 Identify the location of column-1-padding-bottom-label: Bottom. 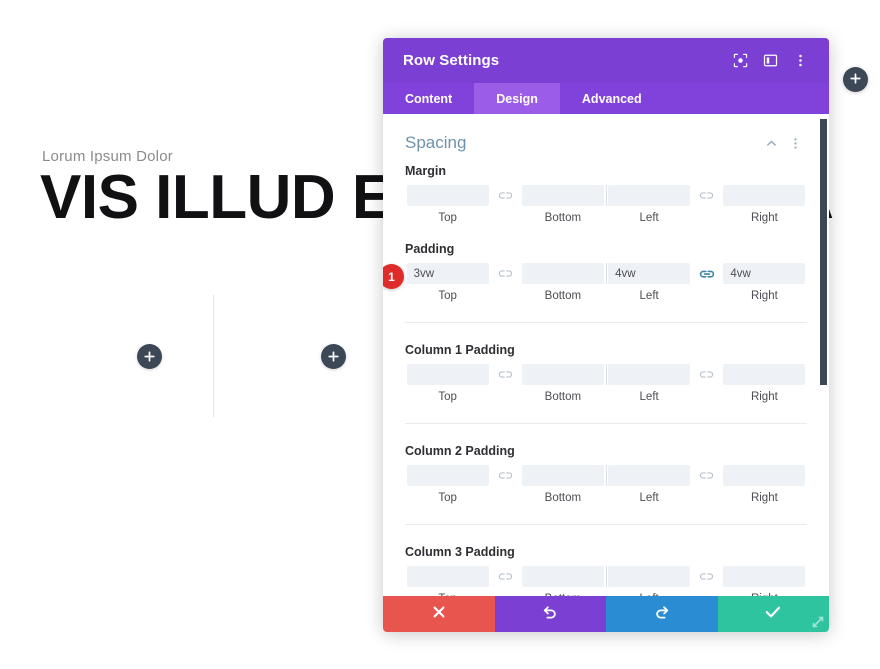
(563, 397).